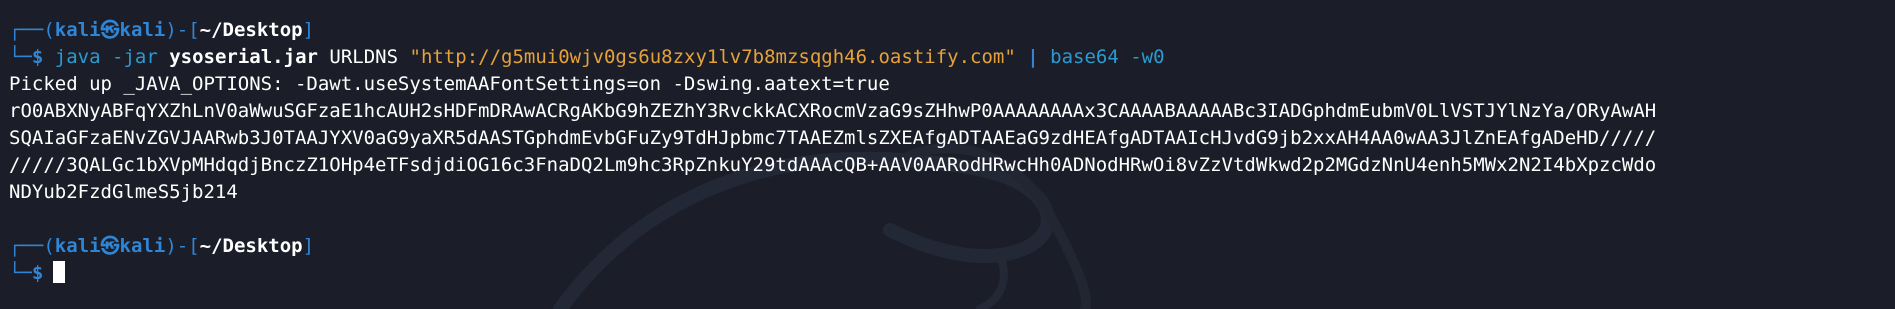 This screenshot has width=1895, height=309. I want to click on command-payload: URLDNS, so click(364, 57).